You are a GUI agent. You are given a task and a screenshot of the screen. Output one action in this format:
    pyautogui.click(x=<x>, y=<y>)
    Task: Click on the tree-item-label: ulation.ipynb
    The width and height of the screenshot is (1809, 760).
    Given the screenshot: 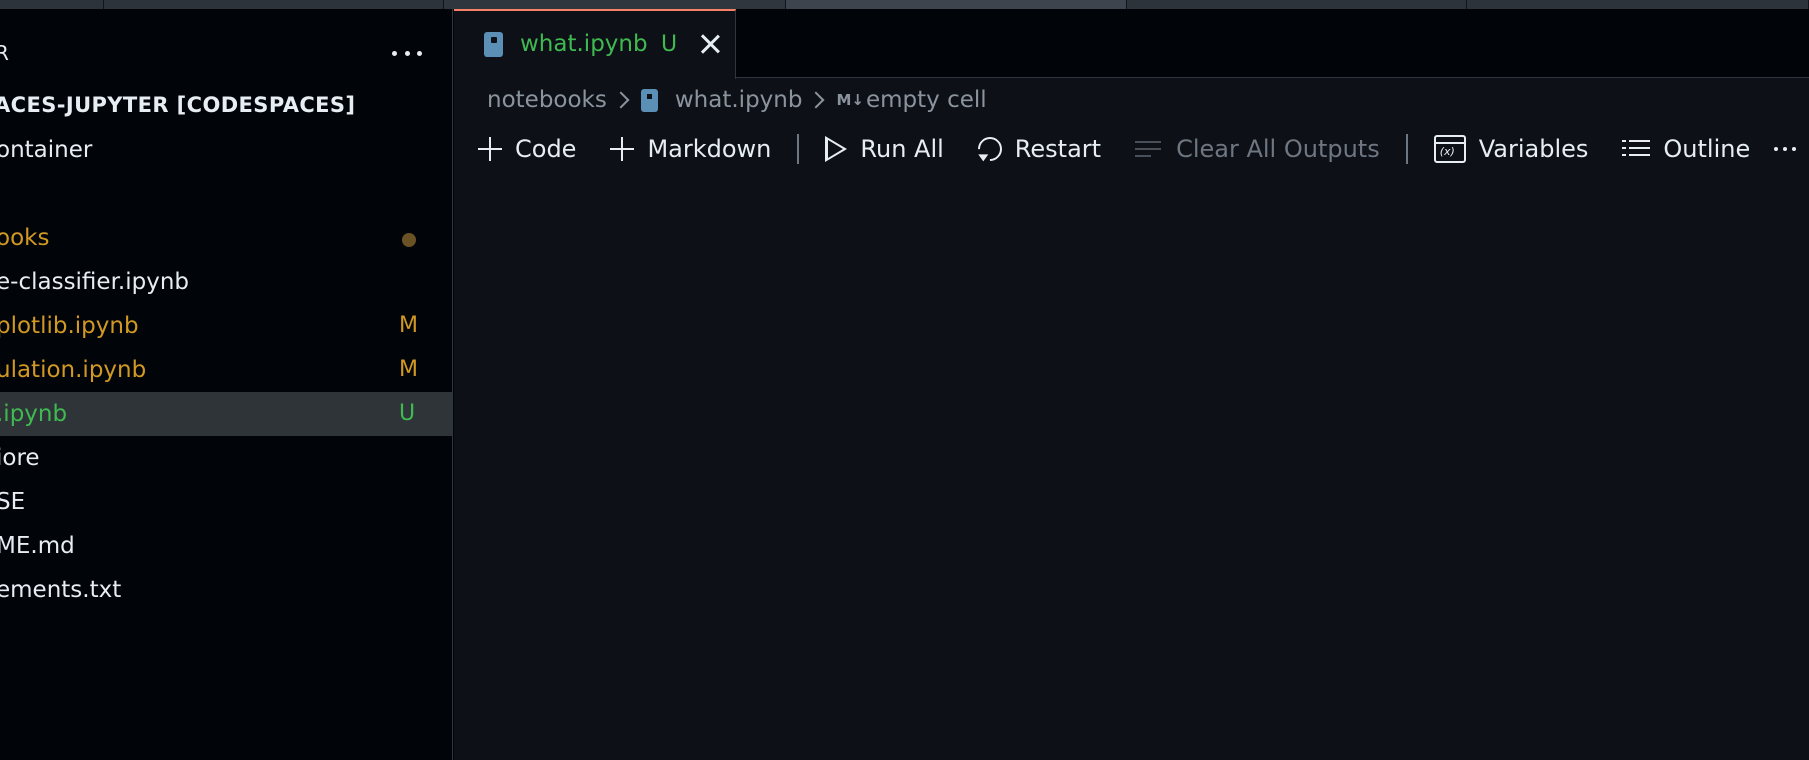 What is the action you would take?
    pyautogui.click(x=73, y=370)
    